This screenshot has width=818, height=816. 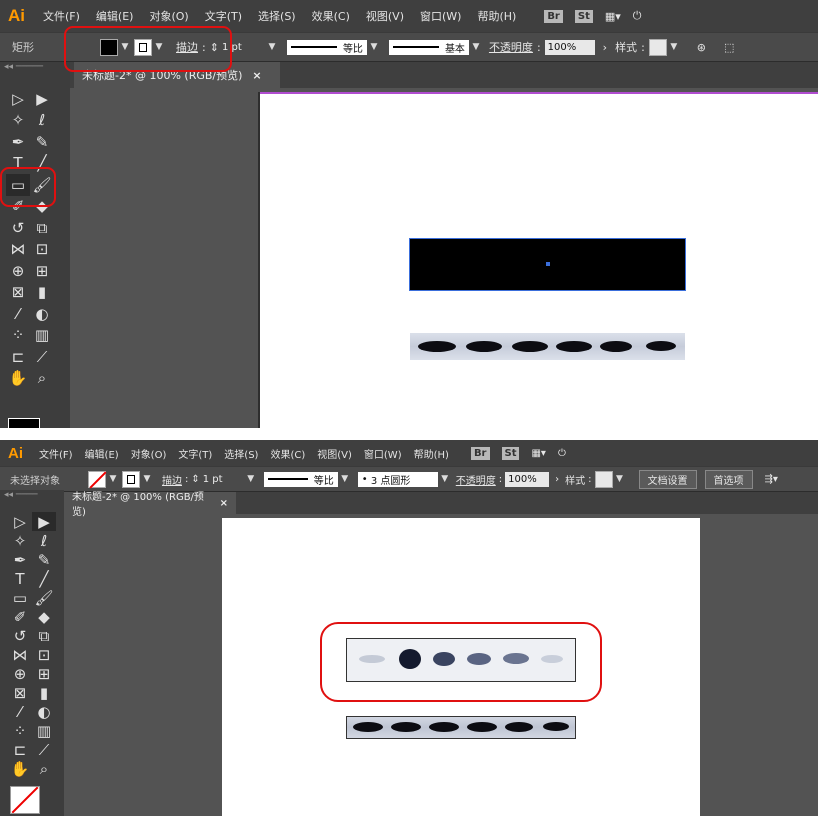 What do you see at coordinates (35, 74) in the screenshot?
I see `panel-grip: ◂◂ ─────` at bounding box center [35, 74].